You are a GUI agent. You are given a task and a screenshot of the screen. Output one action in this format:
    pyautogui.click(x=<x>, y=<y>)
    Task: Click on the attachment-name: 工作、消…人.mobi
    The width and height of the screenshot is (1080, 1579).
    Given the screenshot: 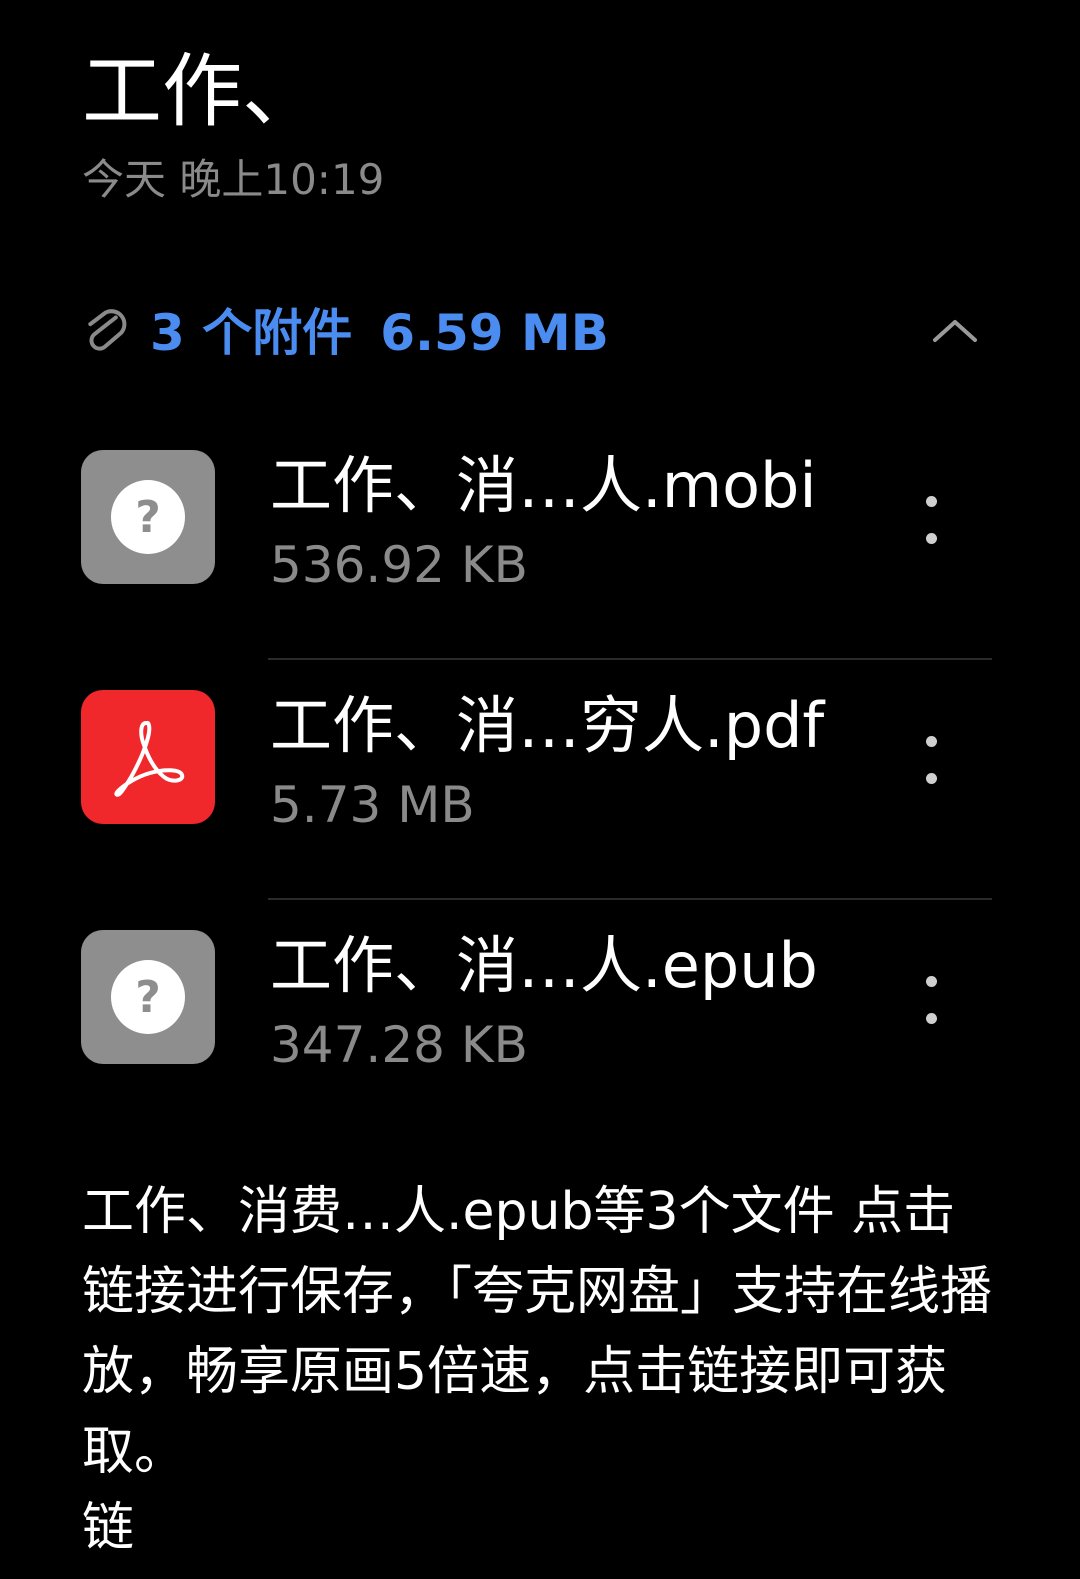 What is the action you would take?
    pyautogui.click(x=543, y=485)
    